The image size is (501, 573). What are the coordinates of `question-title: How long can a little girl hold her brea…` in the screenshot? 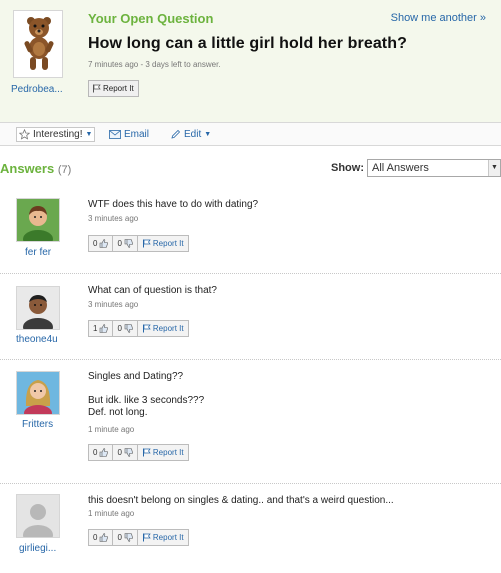 It's located at (247, 43).